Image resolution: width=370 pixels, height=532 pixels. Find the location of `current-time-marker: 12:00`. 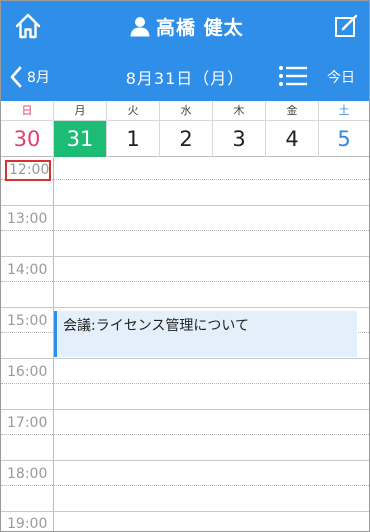

current-time-marker: 12:00 is located at coordinates (28, 170).